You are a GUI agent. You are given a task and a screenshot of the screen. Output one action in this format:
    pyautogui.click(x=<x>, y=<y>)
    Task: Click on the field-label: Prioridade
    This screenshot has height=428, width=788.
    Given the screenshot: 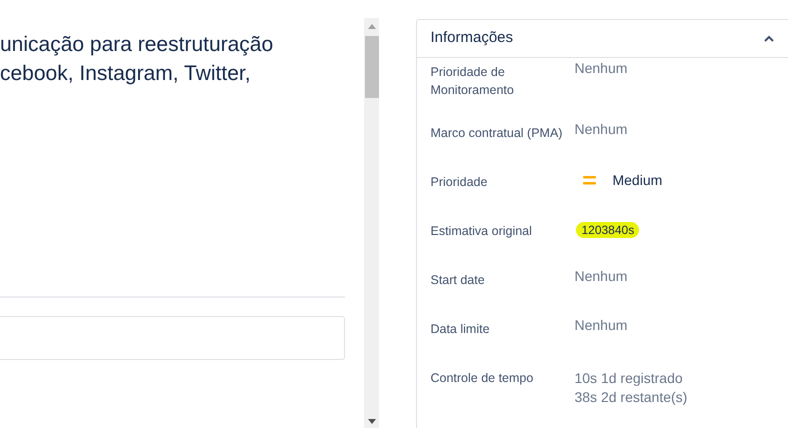 What is the action you would take?
    pyautogui.click(x=459, y=182)
    